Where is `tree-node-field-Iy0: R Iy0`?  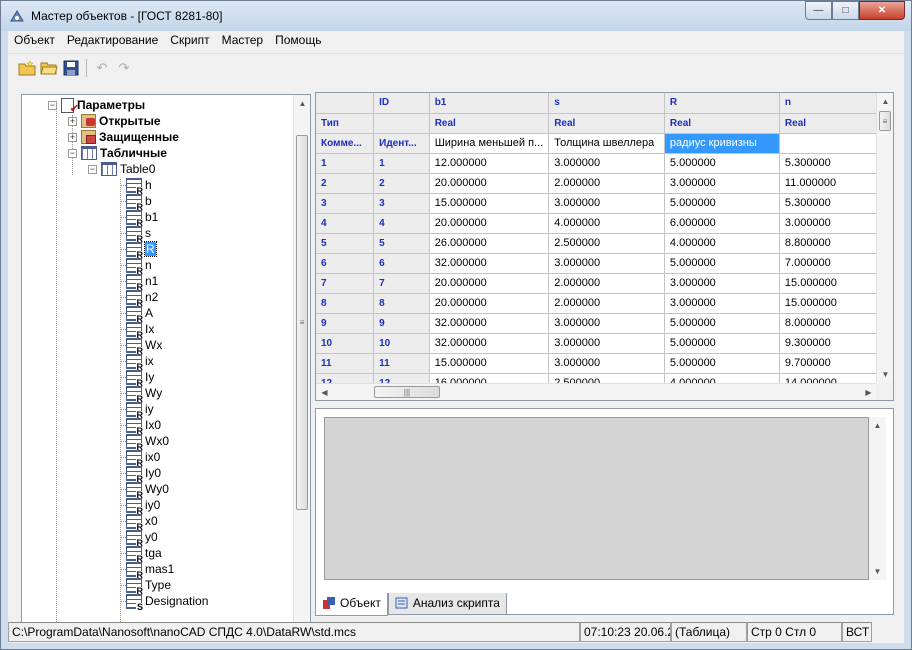 tree-node-field-Iy0: R Iy0 is located at coordinates (143, 474).